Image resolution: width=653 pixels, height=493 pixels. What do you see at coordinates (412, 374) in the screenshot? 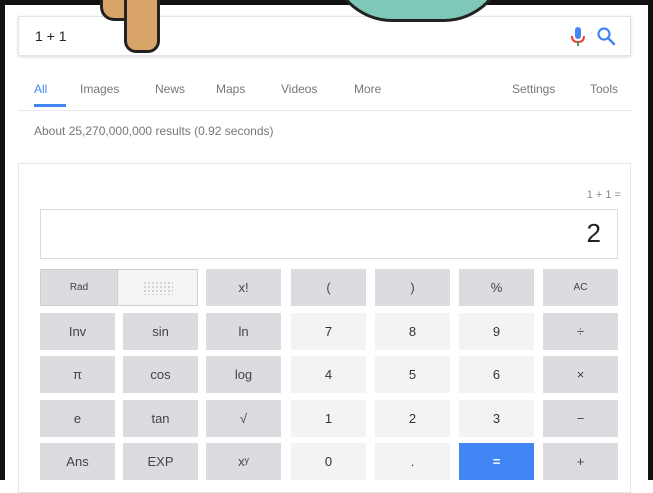
I see `digit-5-button: 5` at bounding box center [412, 374].